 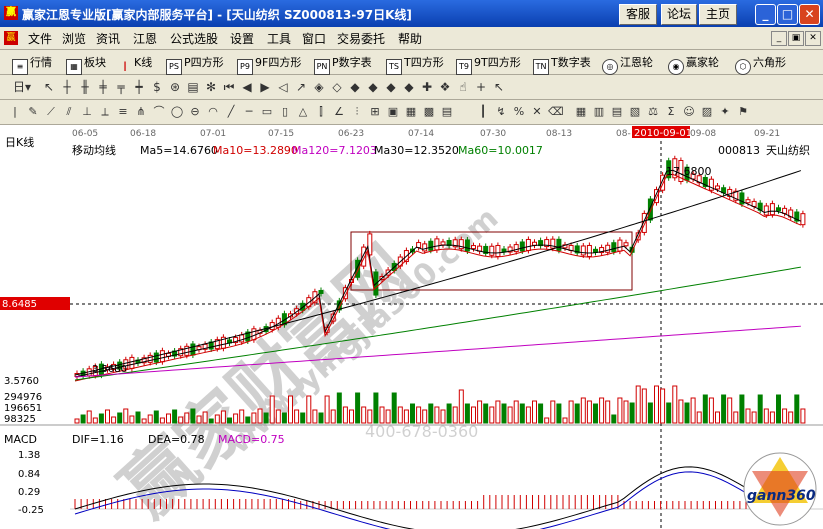 What do you see at coordinates (415, 64) in the screenshot?
I see `t-square-button: TS T四方形` at bounding box center [415, 64].